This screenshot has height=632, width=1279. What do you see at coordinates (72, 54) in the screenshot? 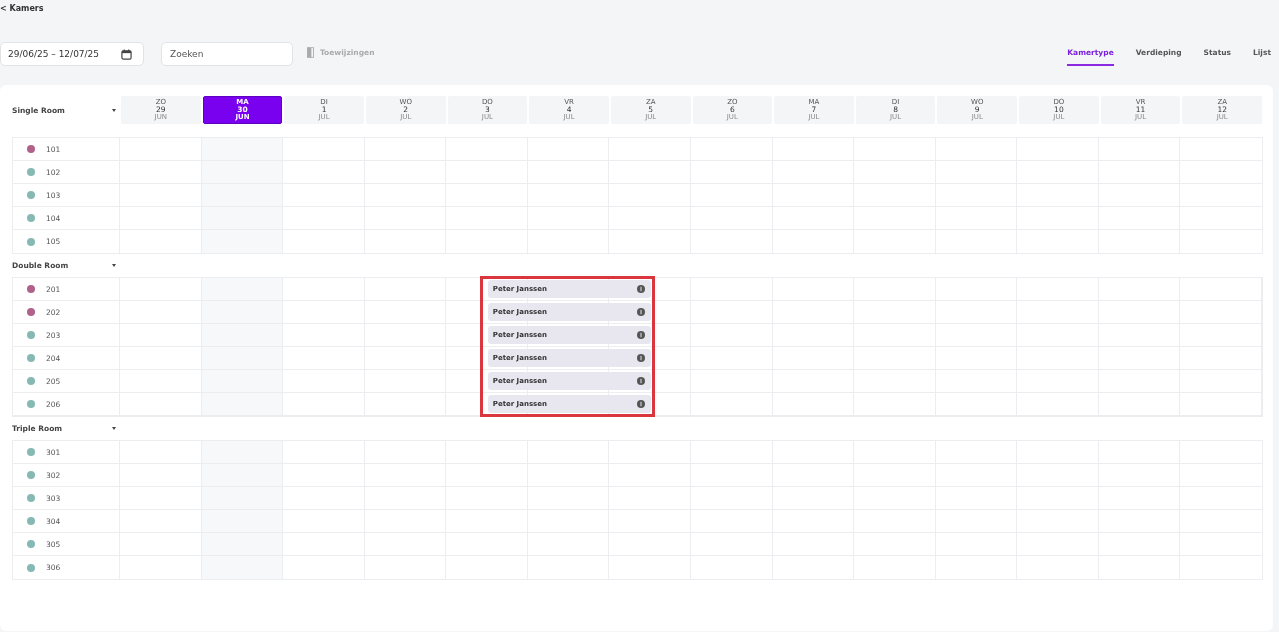
I see `date-range-field: 29/06/25 – 12/07/25` at bounding box center [72, 54].